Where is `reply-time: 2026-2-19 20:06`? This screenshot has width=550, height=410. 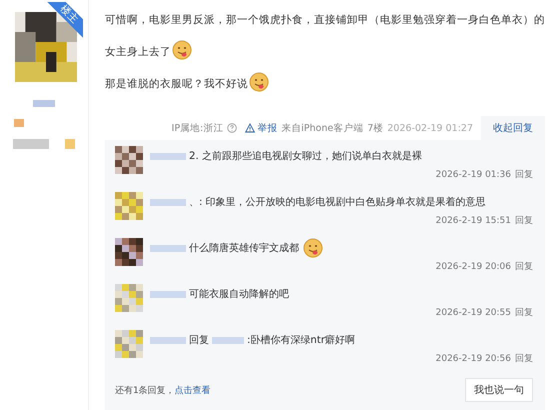 reply-time: 2026-2-19 20:06 is located at coordinates (473, 267).